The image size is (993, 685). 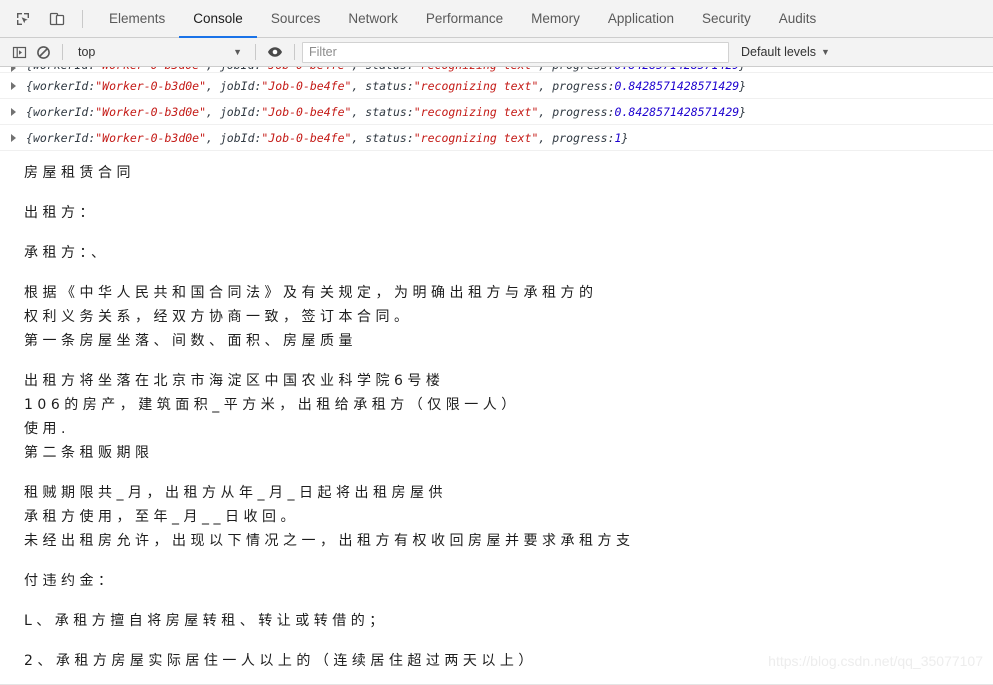 What do you see at coordinates (641, 19) in the screenshot?
I see `tab-application: Application` at bounding box center [641, 19].